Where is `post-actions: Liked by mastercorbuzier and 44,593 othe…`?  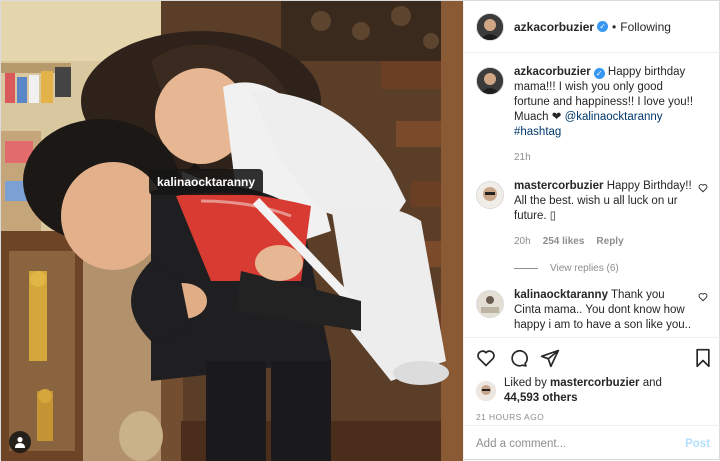 post-actions: Liked by mastercorbuzier and 44,593 othe… is located at coordinates (592, 379).